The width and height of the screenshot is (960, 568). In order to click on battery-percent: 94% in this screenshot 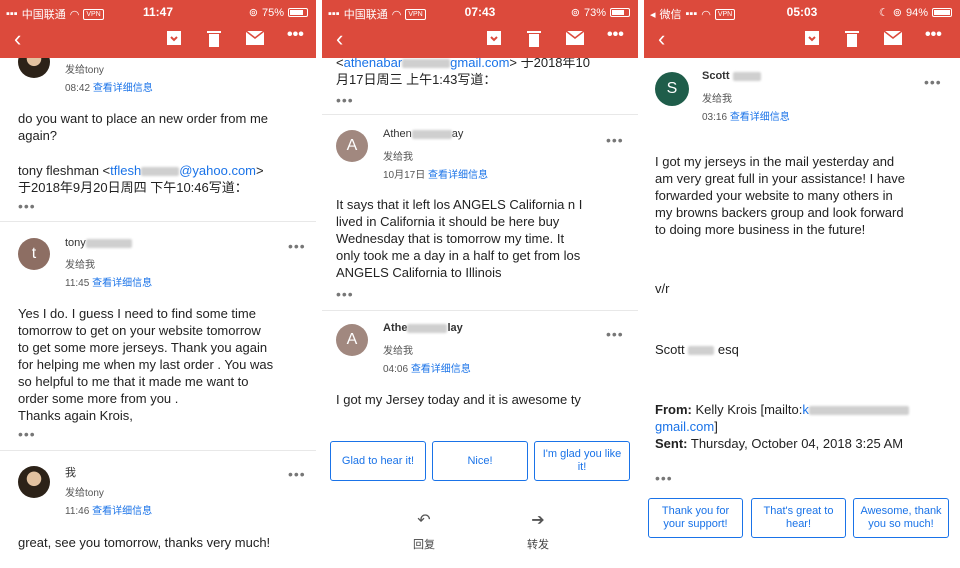, I will do `click(916, 12)`.